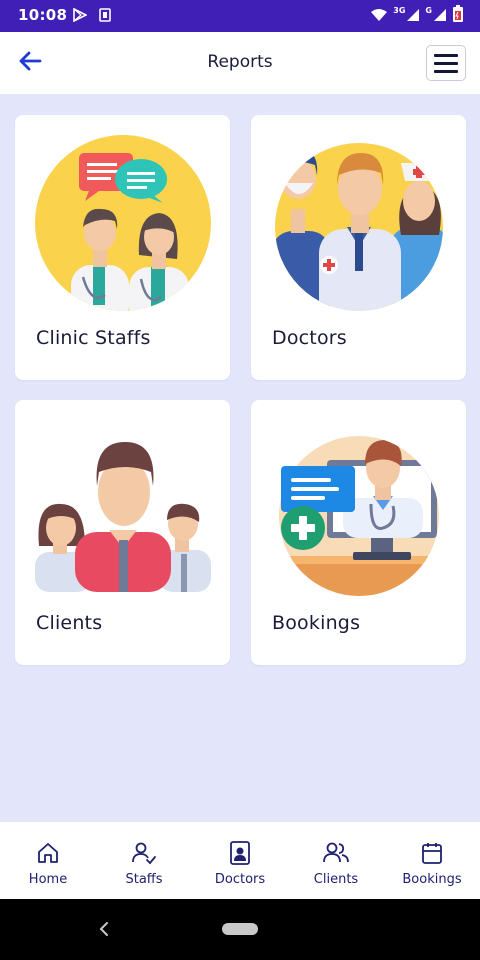  What do you see at coordinates (316, 623) in the screenshot?
I see `card-label: Bookings` at bounding box center [316, 623].